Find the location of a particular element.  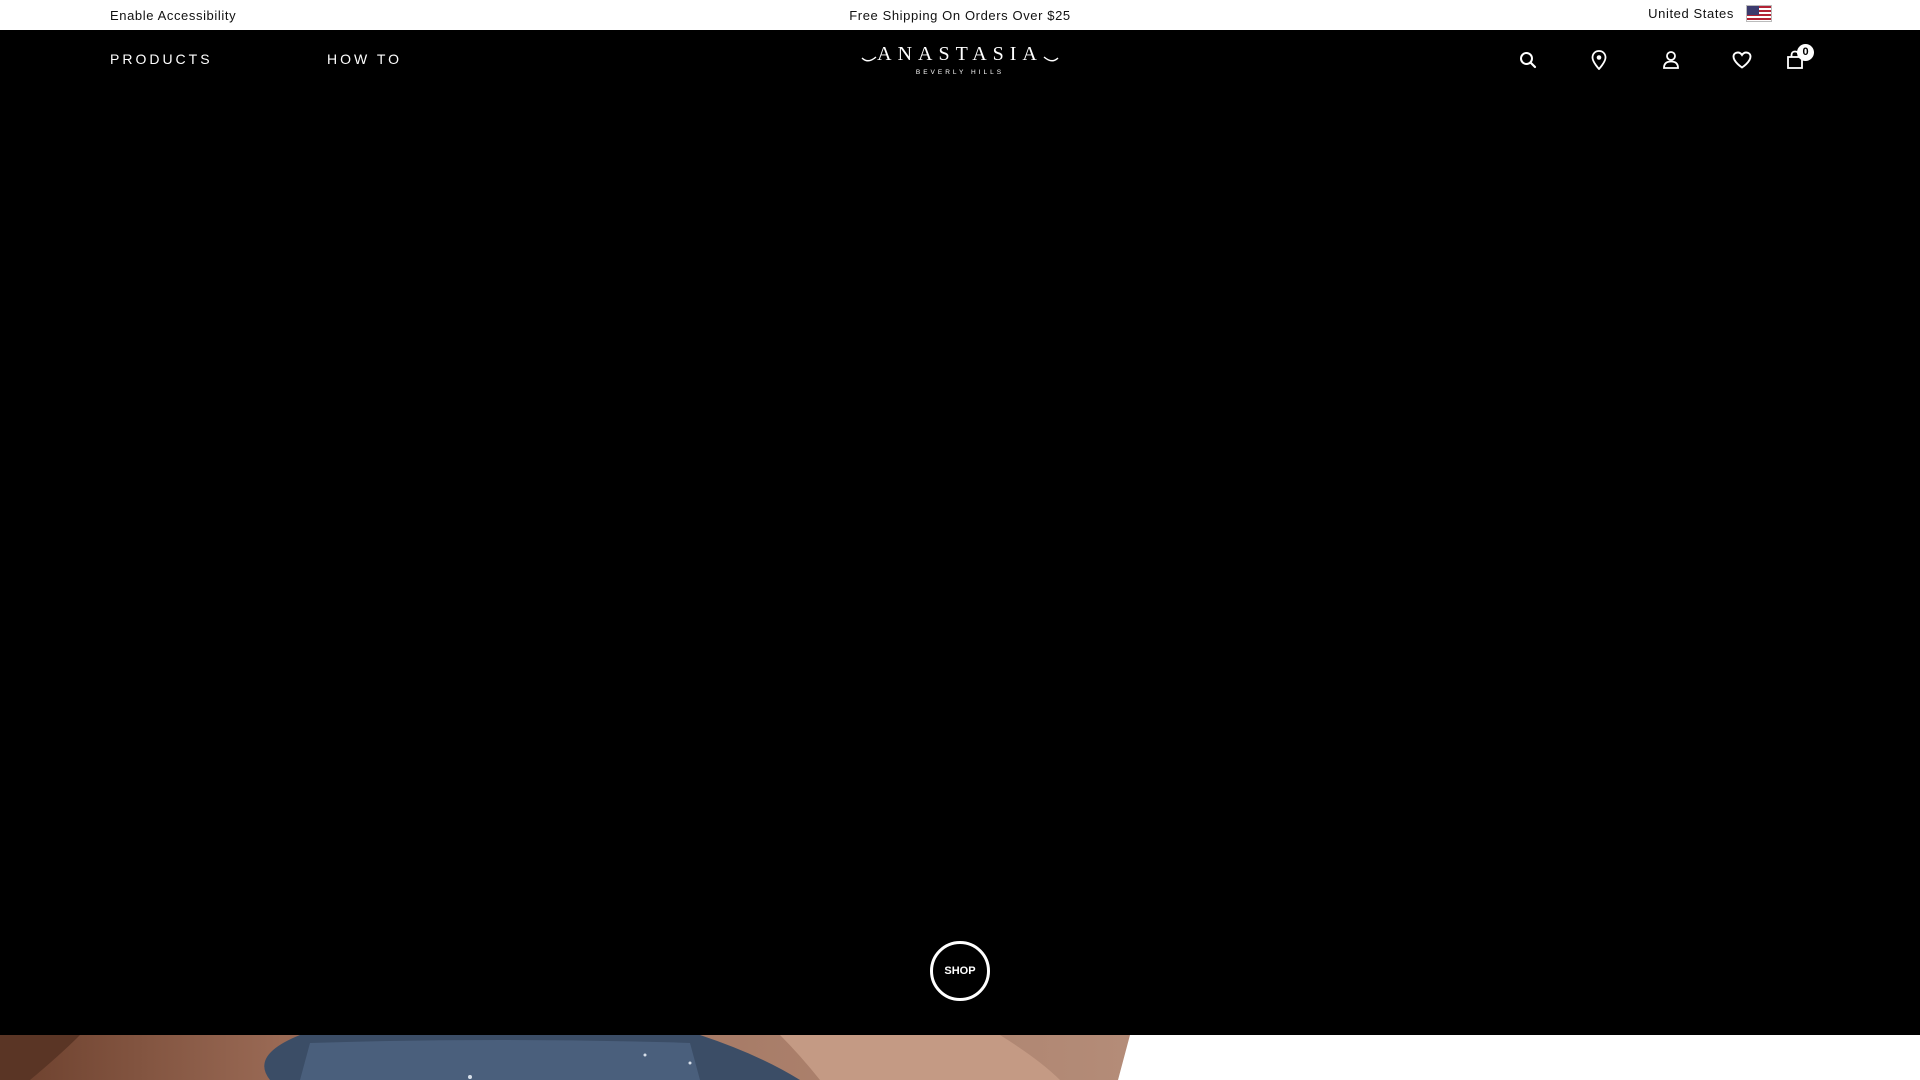

featured-section is located at coordinates (960, 1057).